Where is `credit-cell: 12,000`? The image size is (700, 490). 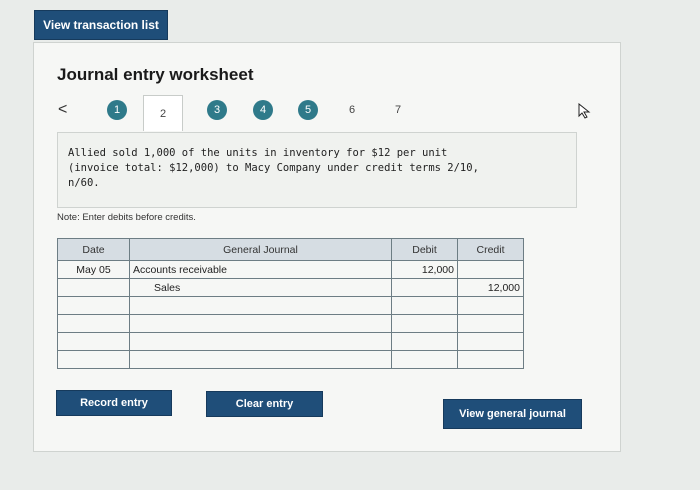 credit-cell: 12,000 is located at coordinates (490, 287).